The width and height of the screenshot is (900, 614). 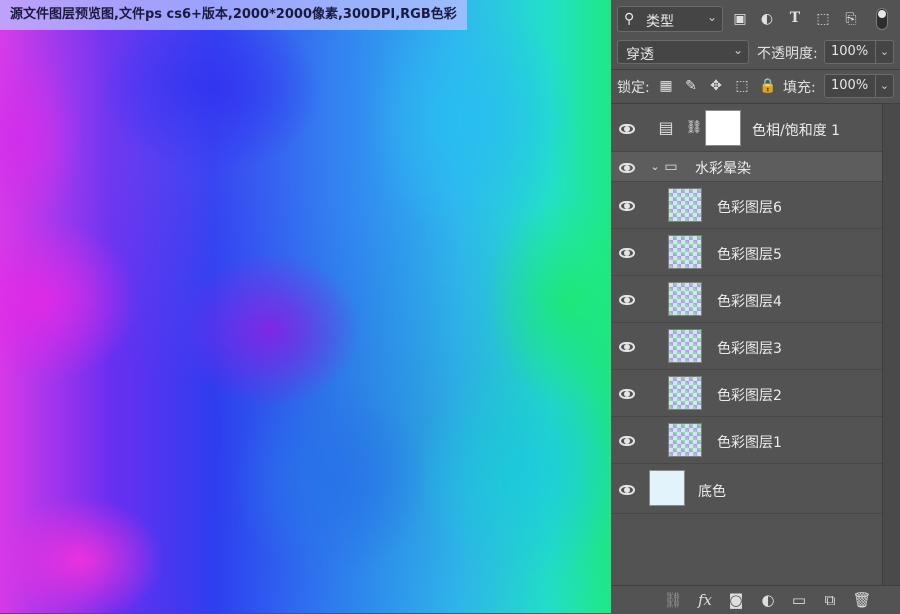 What do you see at coordinates (691, 86) in the screenshot?
I see `lock-image-icon: ✎` at bounding box center [691, 86].